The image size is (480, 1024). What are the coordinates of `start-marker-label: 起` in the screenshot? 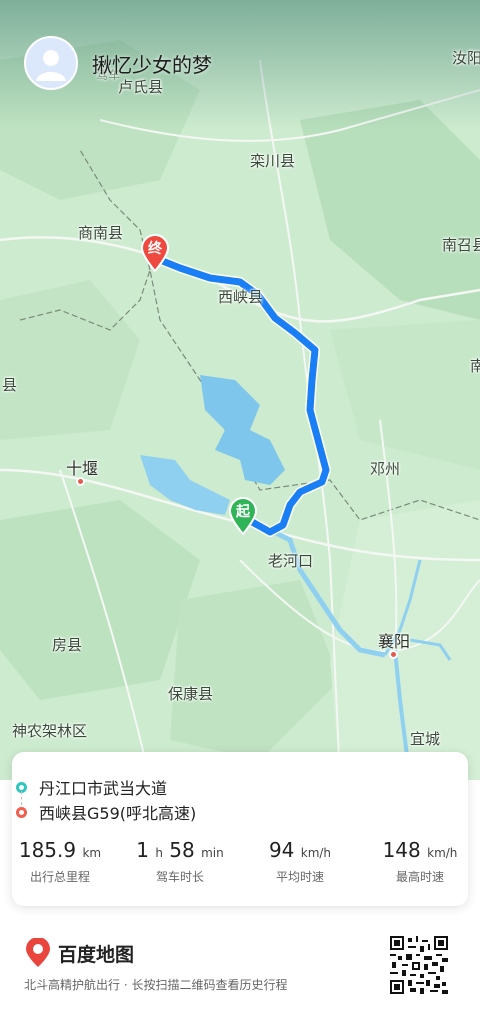 It's located at (243, 512).